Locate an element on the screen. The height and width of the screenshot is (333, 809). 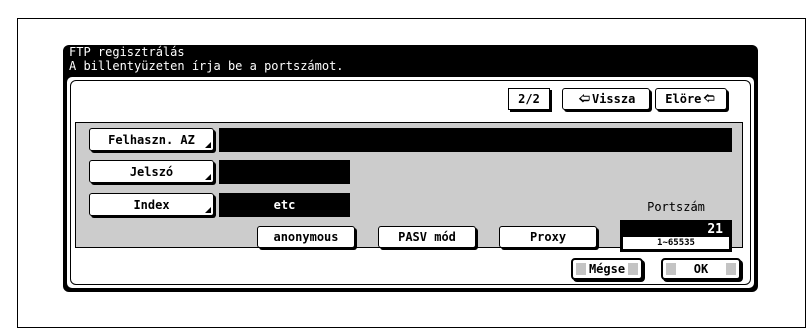
ok-hatch-right is located at coordinates (731, 269).